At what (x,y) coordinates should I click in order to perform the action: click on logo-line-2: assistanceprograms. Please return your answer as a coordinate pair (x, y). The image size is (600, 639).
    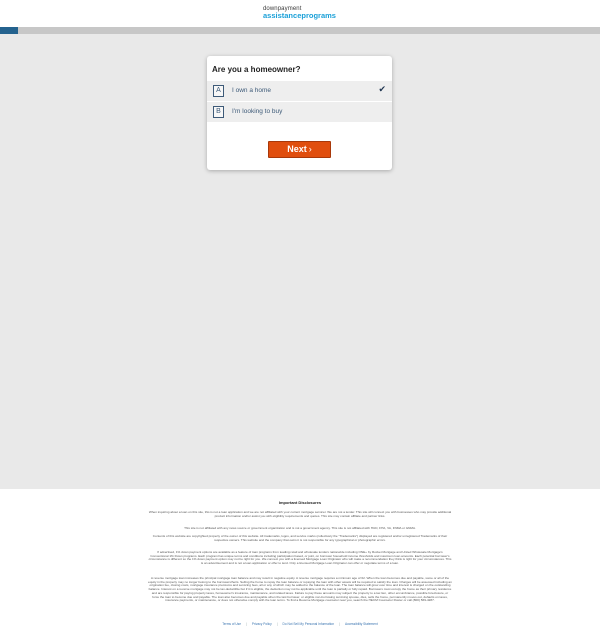
    Looking at the image, I should click on (299, 15).